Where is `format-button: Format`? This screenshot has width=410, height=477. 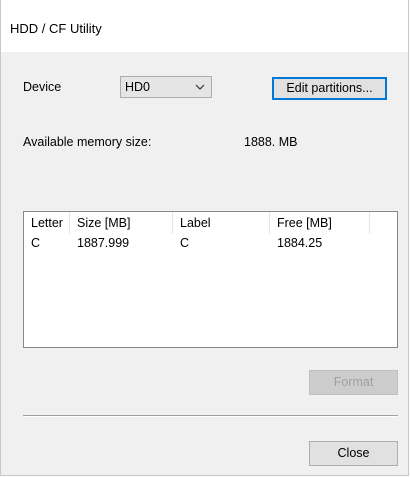
format-button: Format is located at coordinates (353, 382).